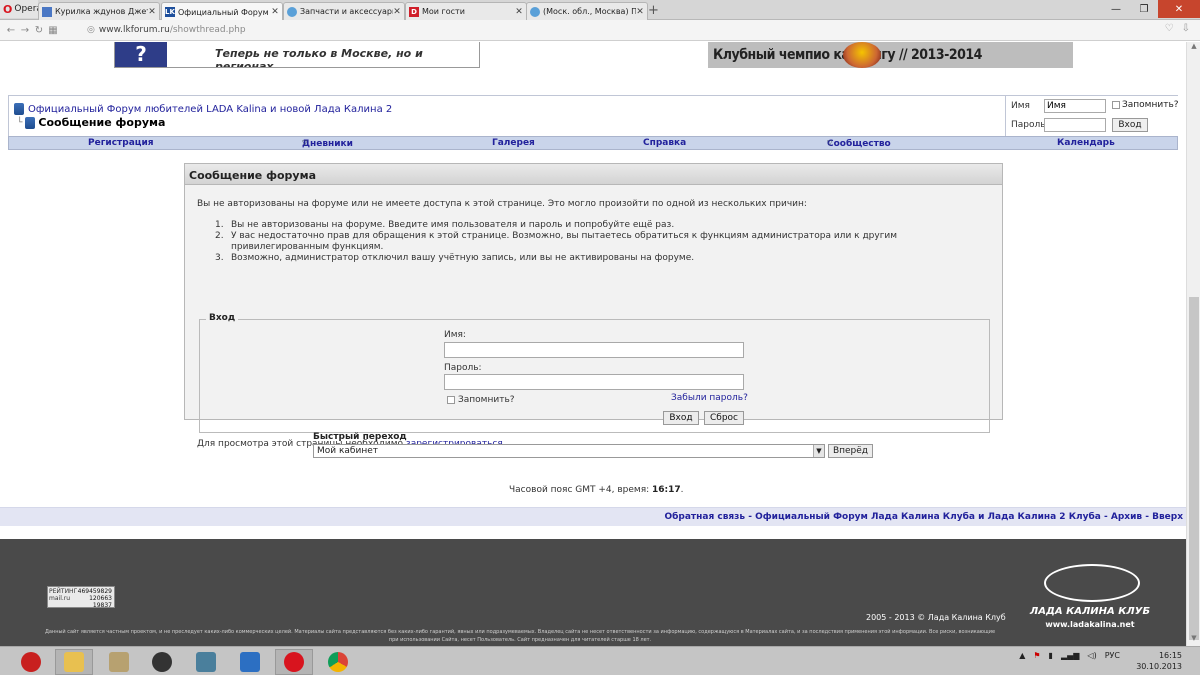 The height and width of the screenshot is (675, 1200). What do you see at coordinates (664, 143) in the screenshot?
I see `nav-help: Справка` at bounding box center [664, 143].